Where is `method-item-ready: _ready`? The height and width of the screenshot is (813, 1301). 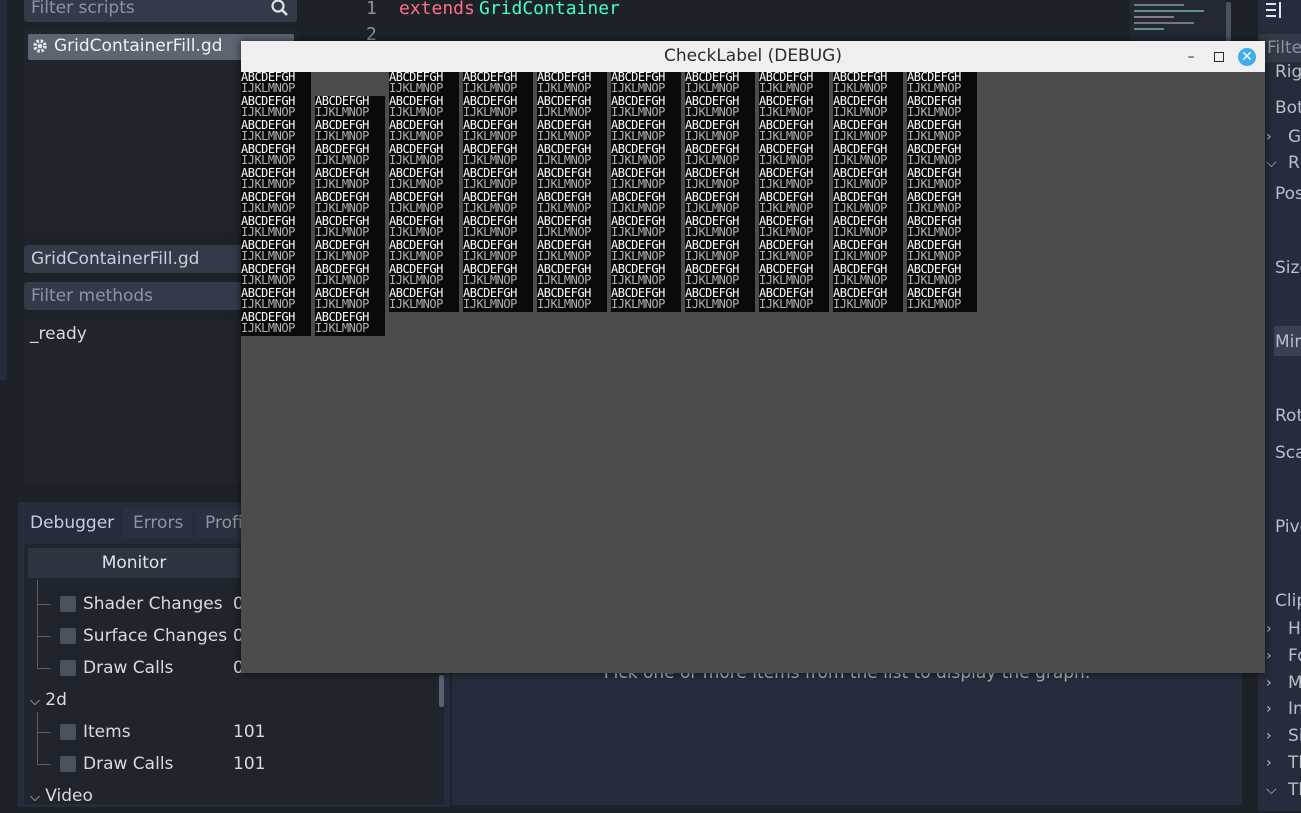 method-item-ready: _ready is located at coordinates (58, 334).